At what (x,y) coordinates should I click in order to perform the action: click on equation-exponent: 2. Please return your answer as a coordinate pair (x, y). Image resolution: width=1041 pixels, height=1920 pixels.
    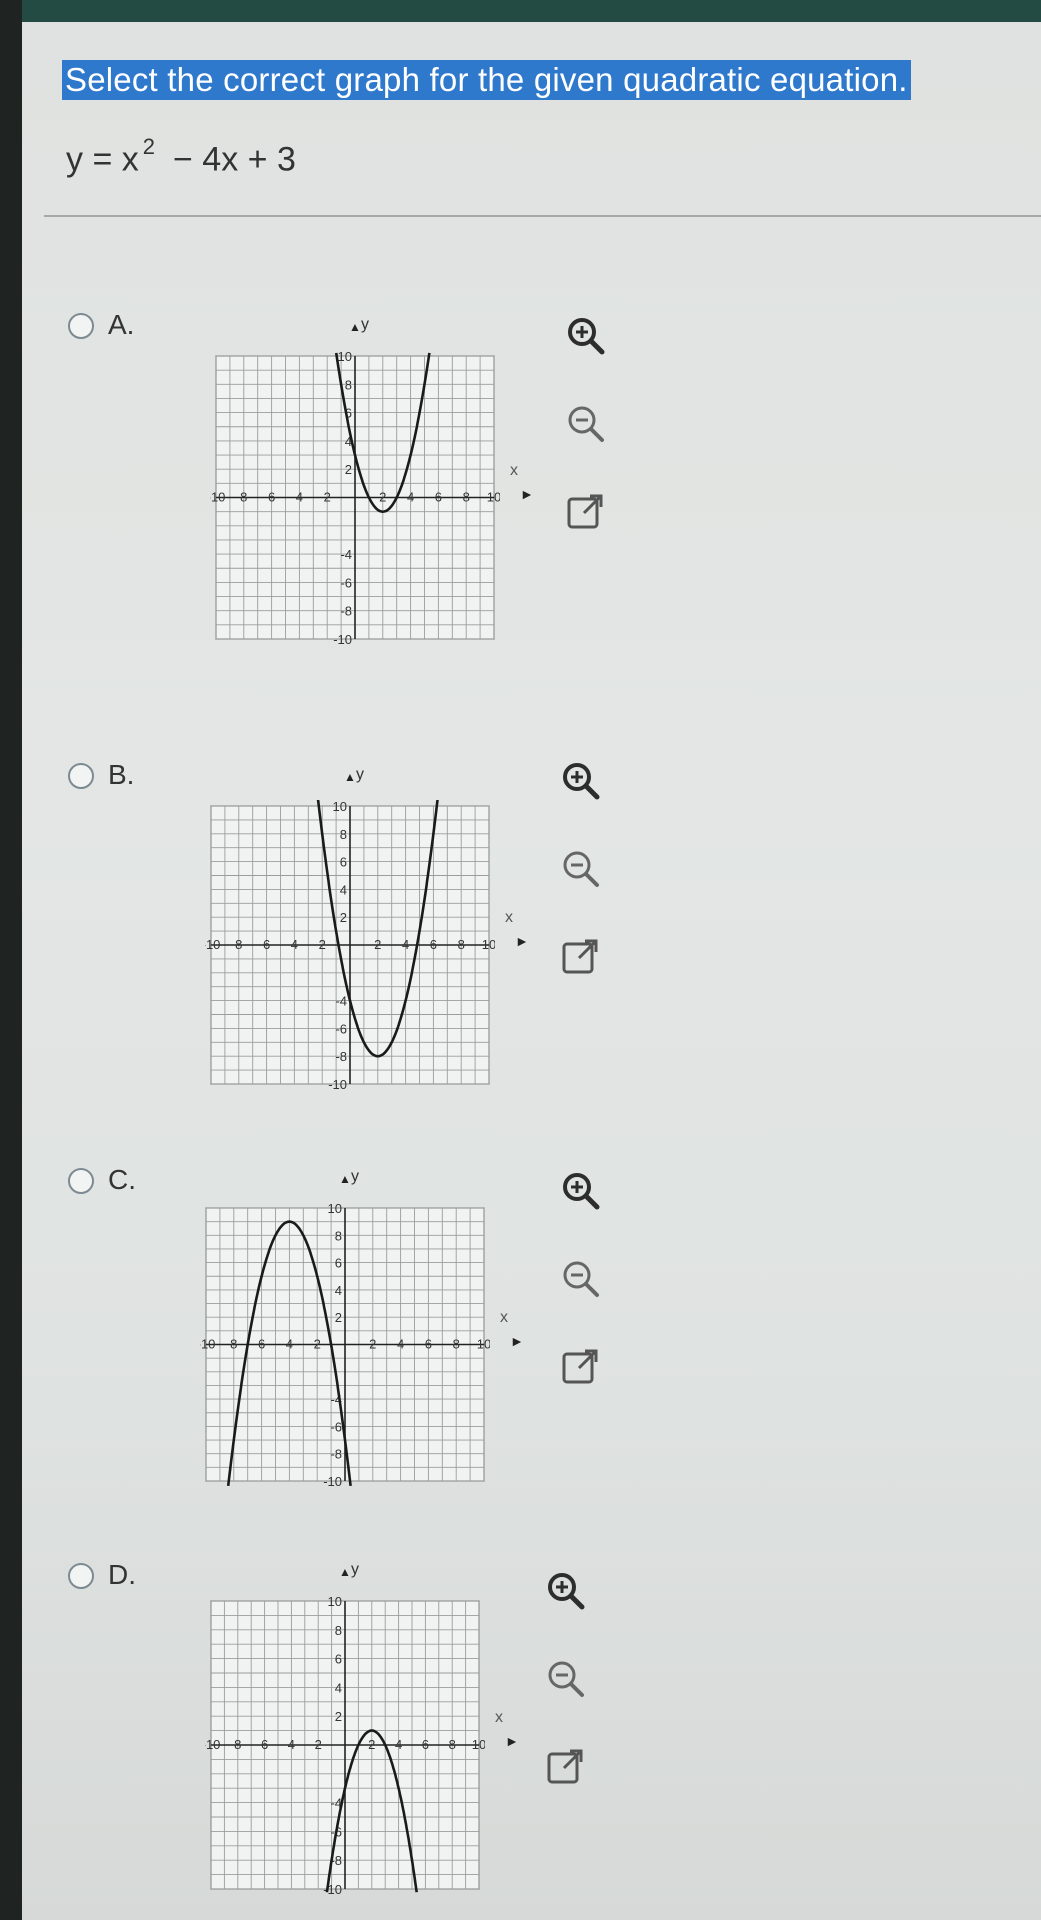
    Looking at the image, I should click on (148, 146).